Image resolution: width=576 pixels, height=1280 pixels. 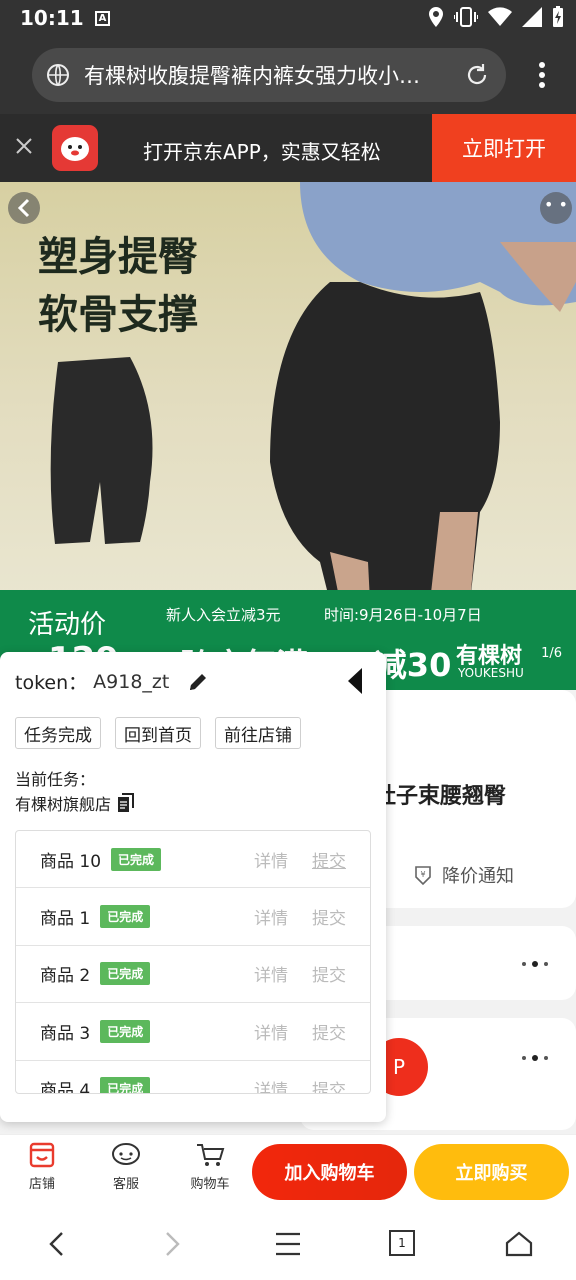 I want to click on tabs-icon: 1, so click(x=402, y=1243).